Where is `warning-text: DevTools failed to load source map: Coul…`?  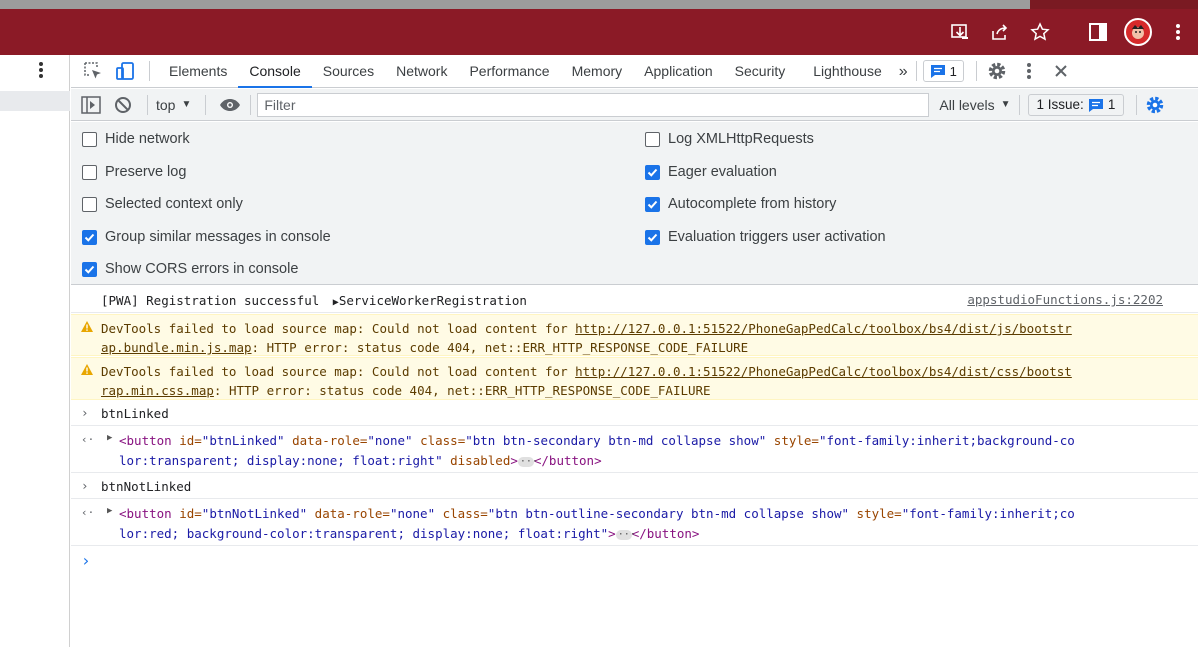
warning-text: DevTools failed to load source map: Coul… is located at coordinates (338, 328).